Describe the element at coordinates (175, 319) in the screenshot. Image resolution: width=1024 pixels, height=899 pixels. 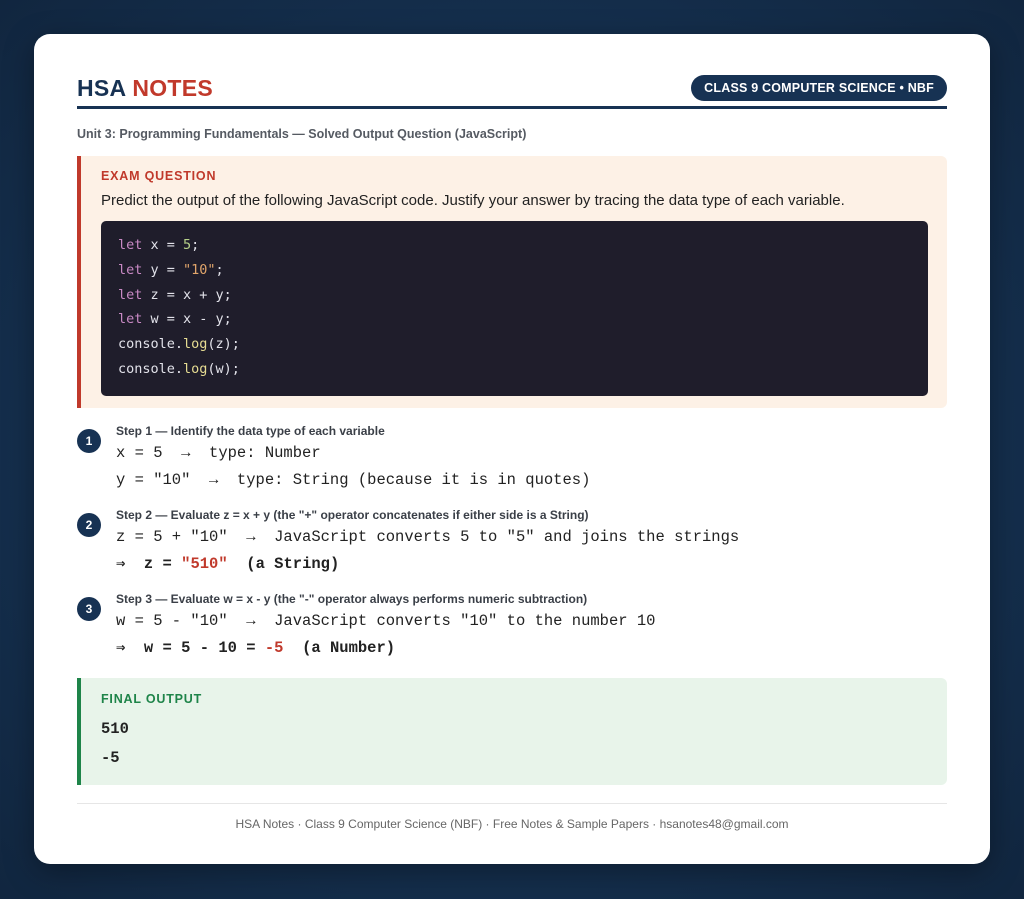
I see `code-line-4: let w = x - y;` at that location.